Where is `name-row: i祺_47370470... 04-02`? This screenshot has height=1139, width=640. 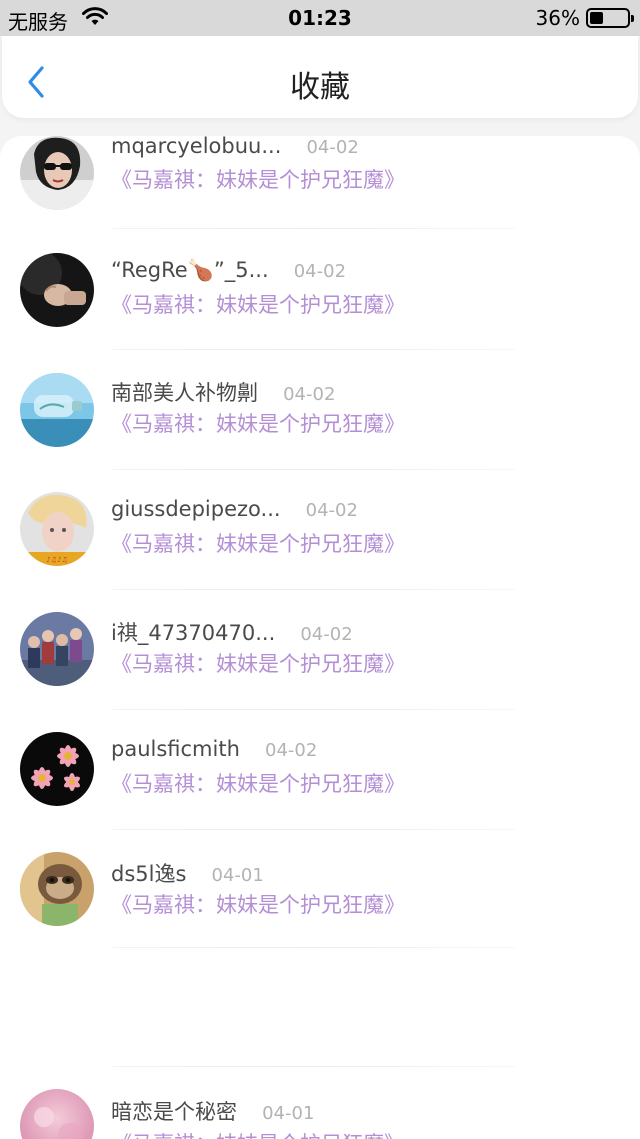 name-row: i祺_47370470... 04-02 is located at coordinates (232, 632).